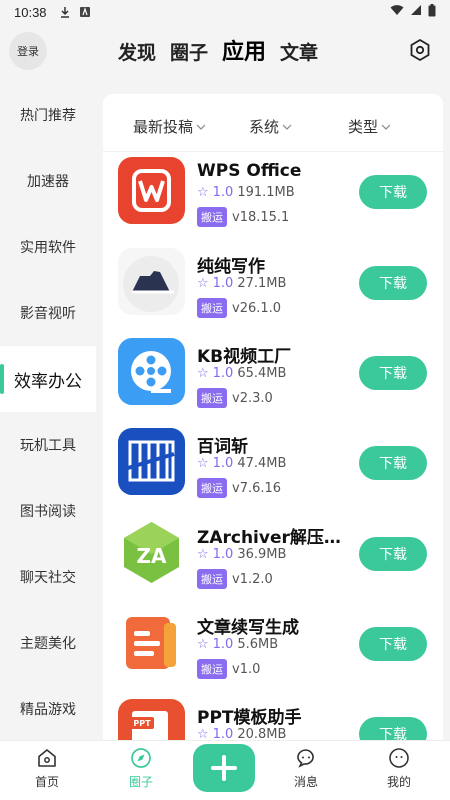  I want to click on app-tags: 搬运 v7.6.16, so click(239, 488).